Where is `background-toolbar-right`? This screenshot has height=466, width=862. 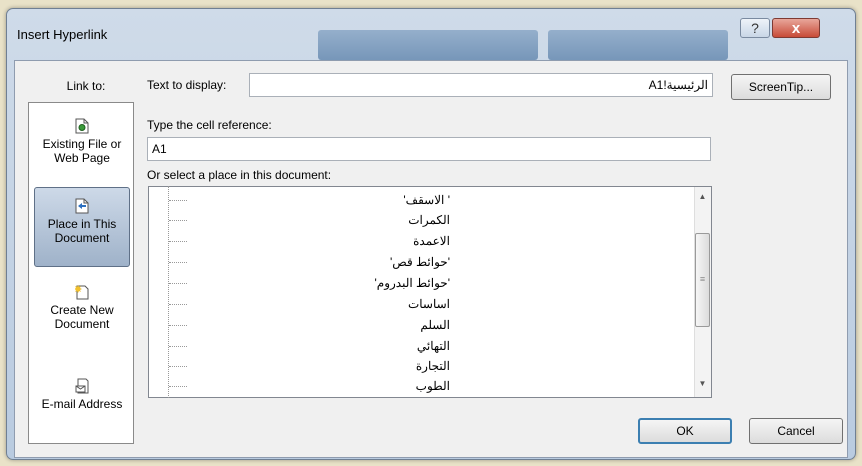 background-toolbar-right is located at coordinates (638, 45).